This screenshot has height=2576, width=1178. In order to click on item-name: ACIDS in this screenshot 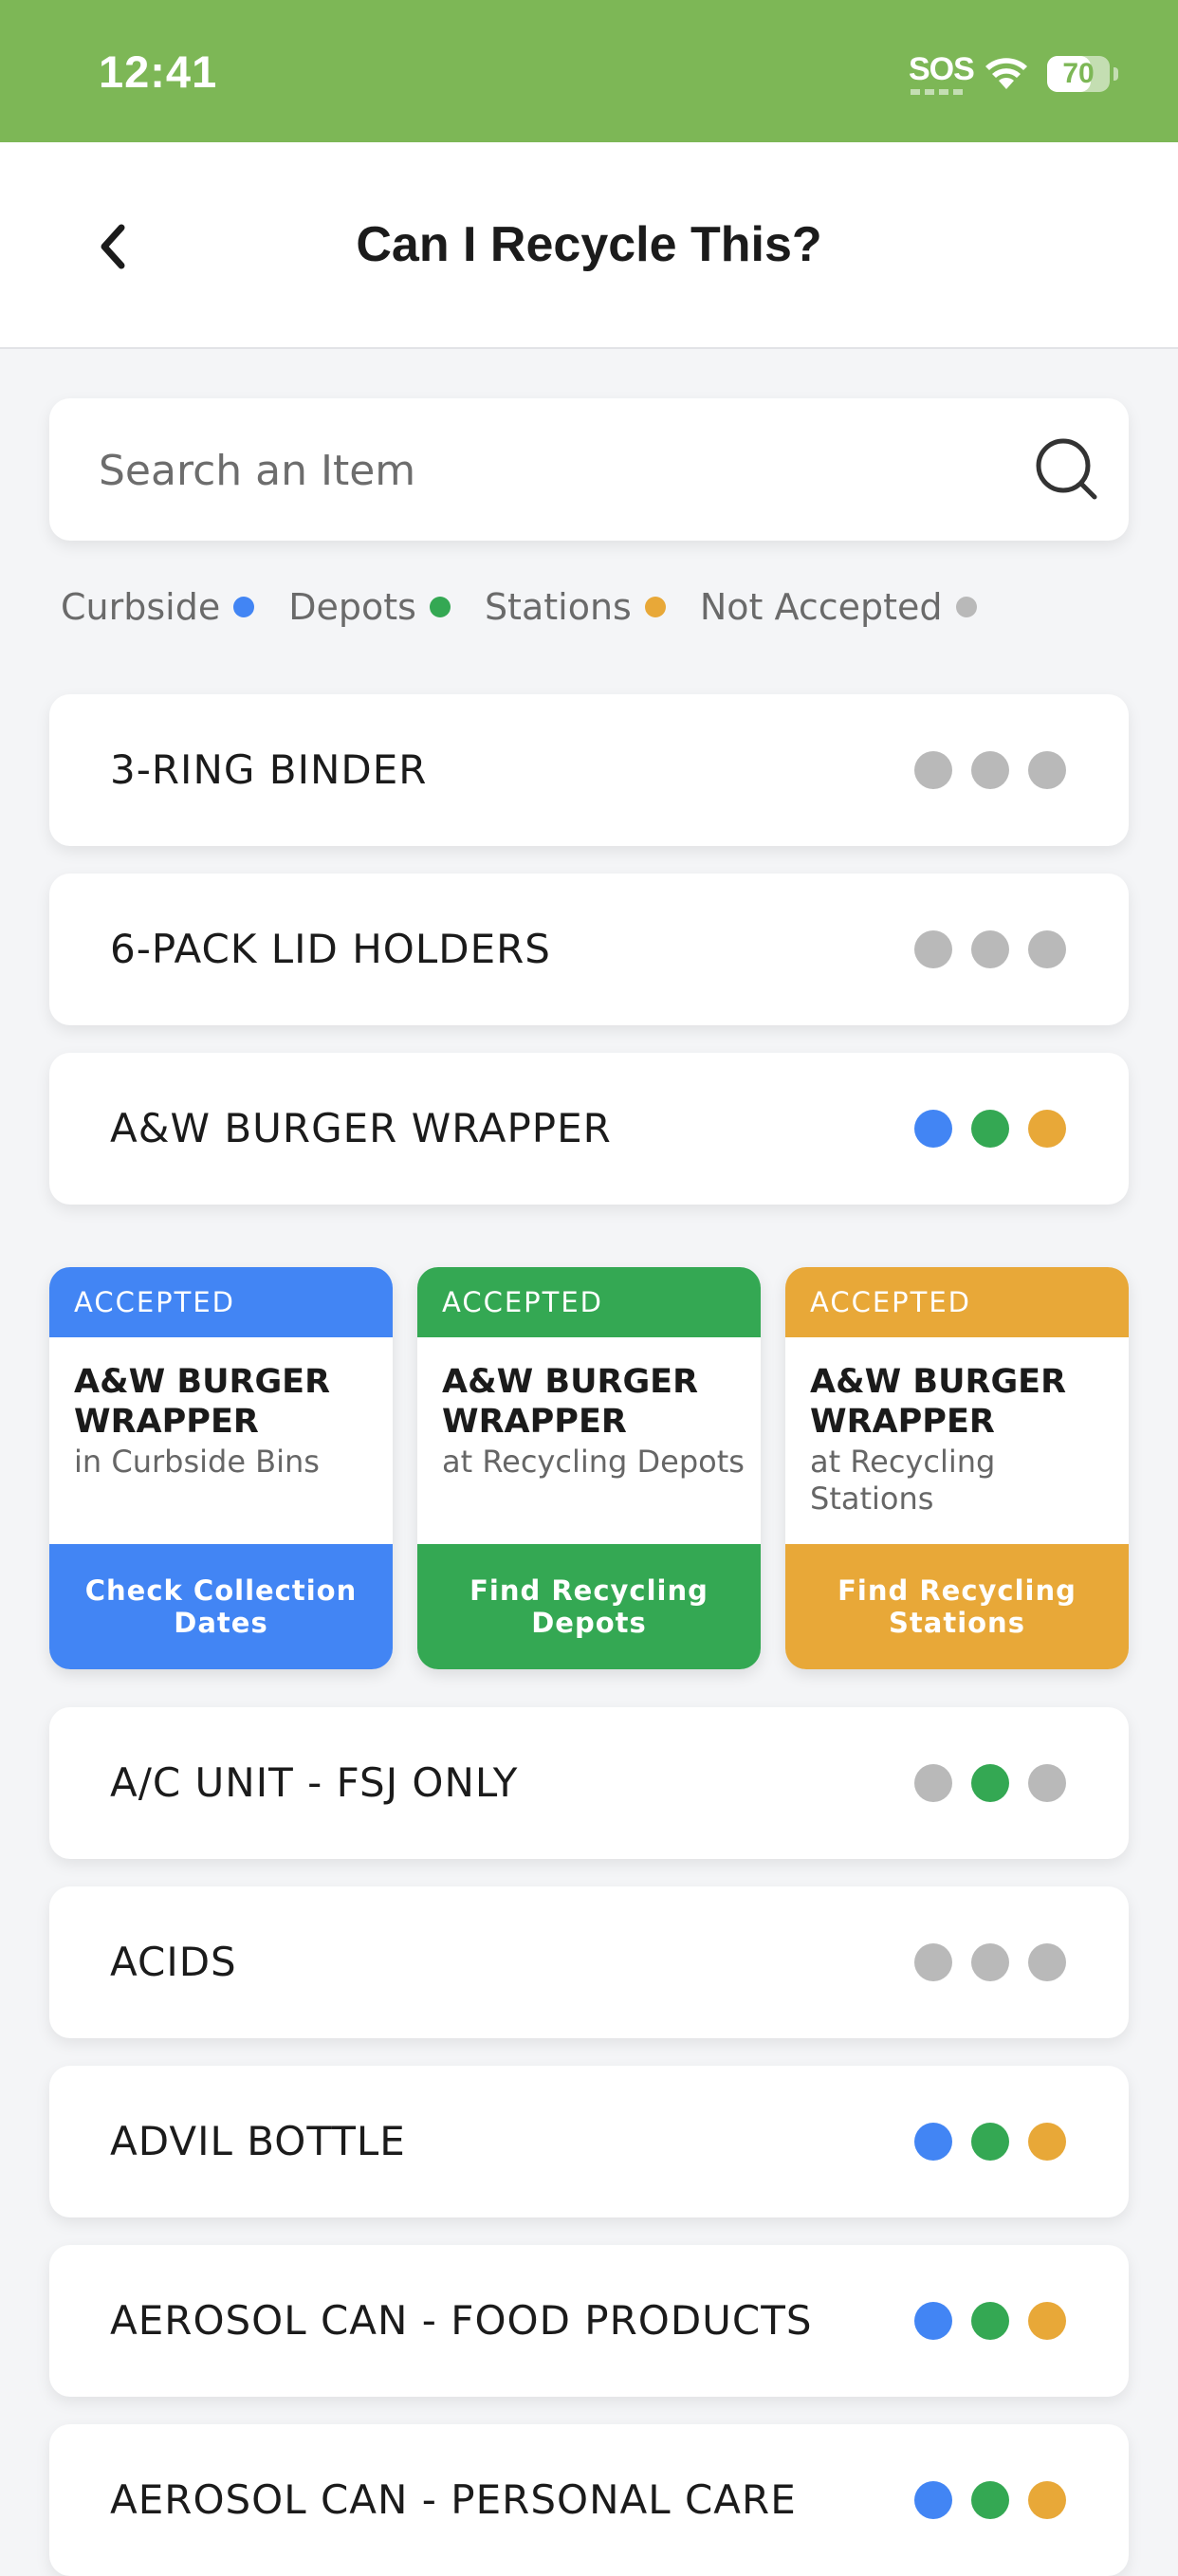, I will do `click(173, 1962)`.